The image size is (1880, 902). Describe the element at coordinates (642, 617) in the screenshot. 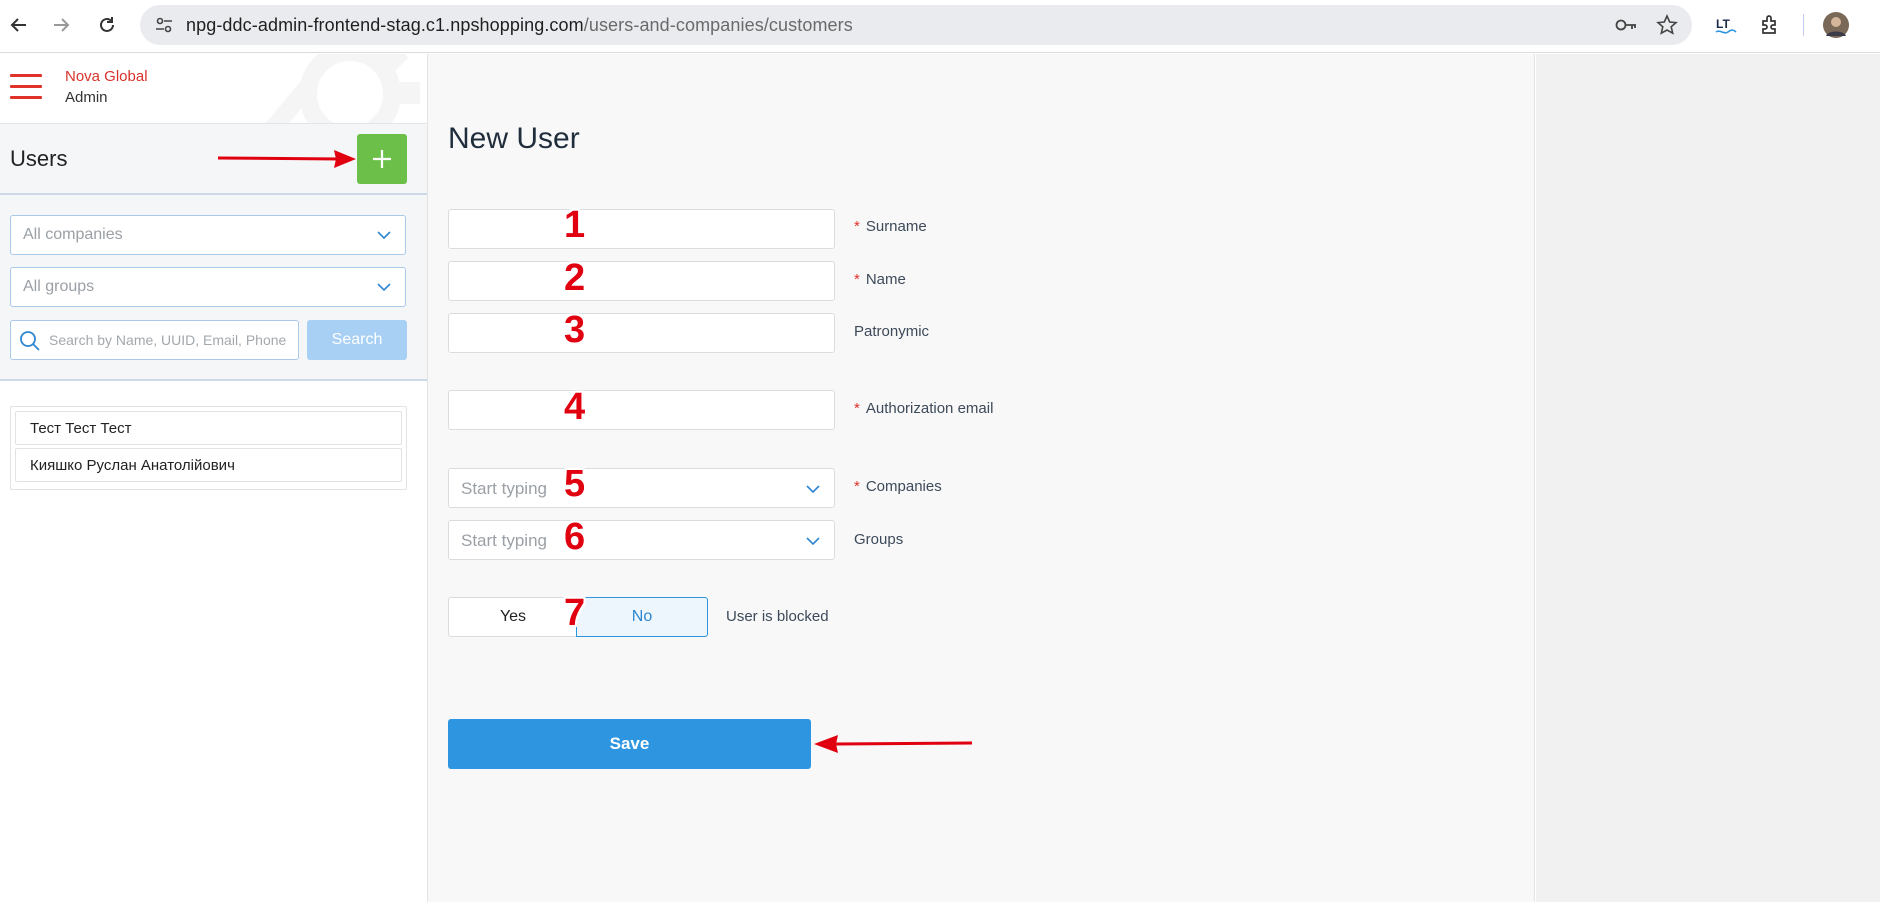

I see `blocked-no-button: No` at that location.